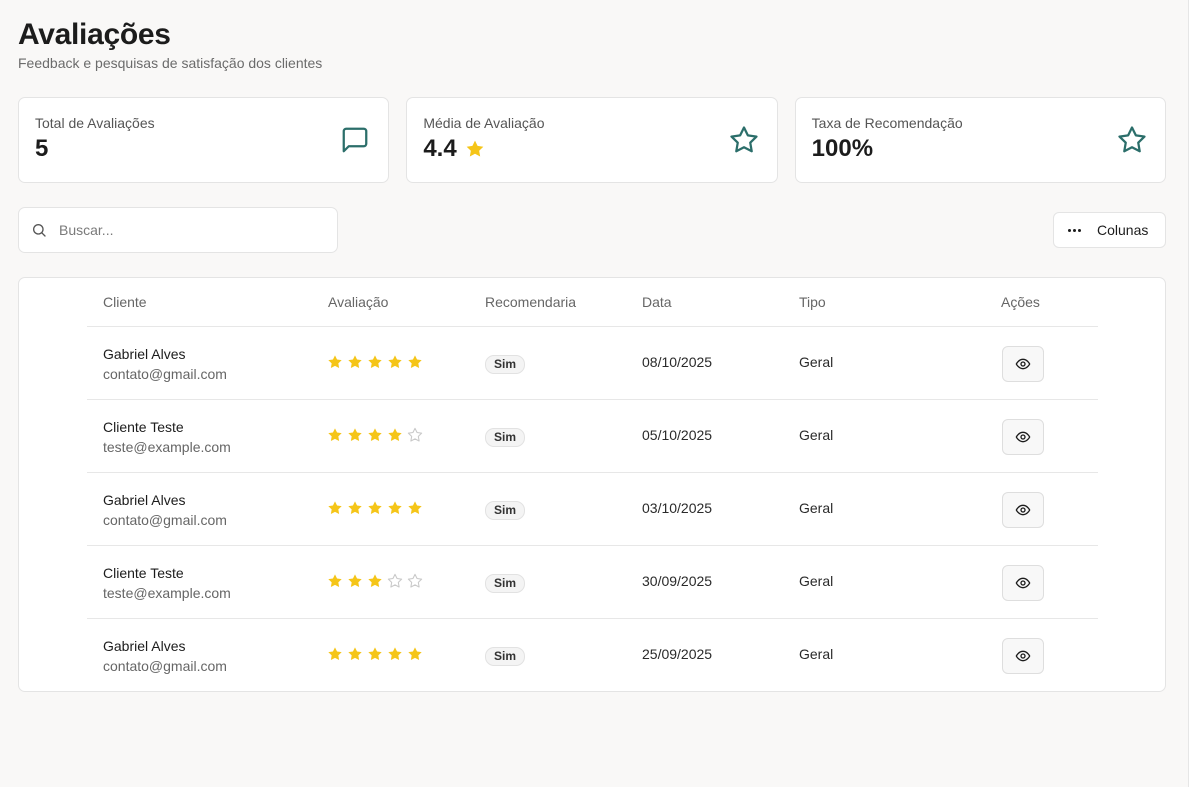  I want to click on column-header-acoes: Ações, so click(1020, 302).